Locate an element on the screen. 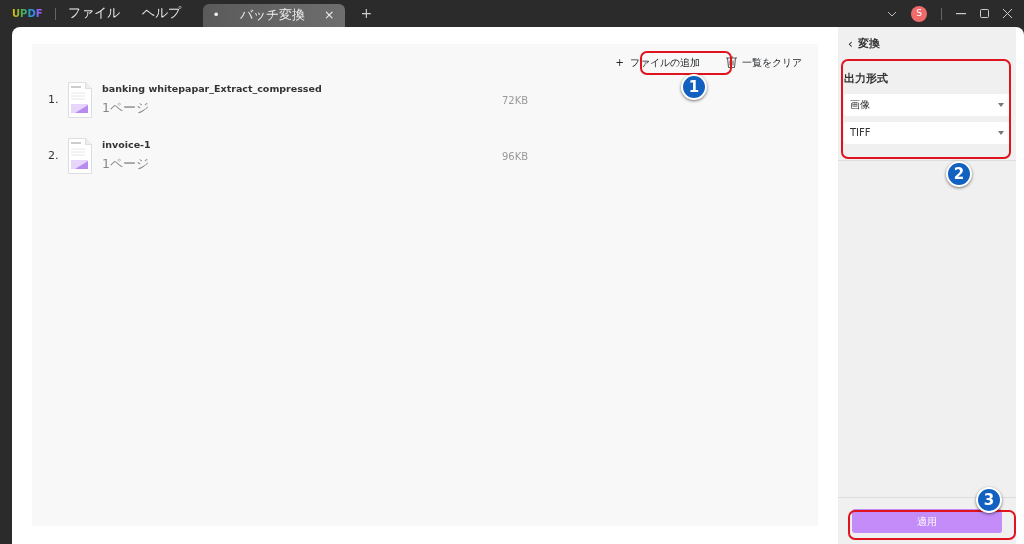 The image size is (1024, 544). chevron-down-icon is located at coordinates (892, 13).